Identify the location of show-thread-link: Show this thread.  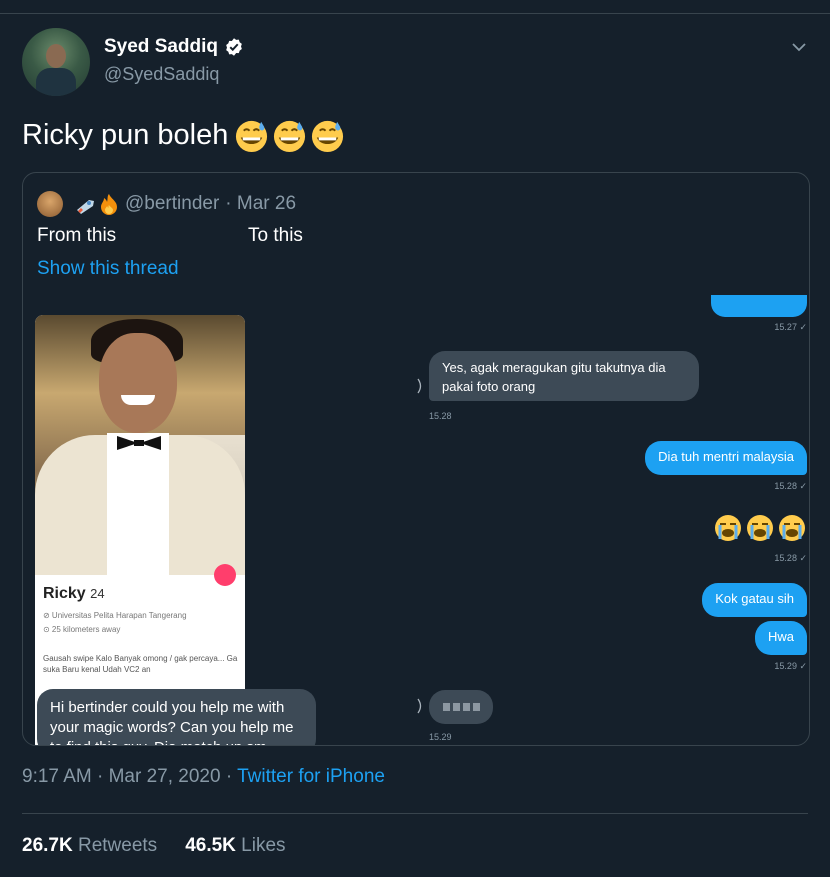
(108, 269).